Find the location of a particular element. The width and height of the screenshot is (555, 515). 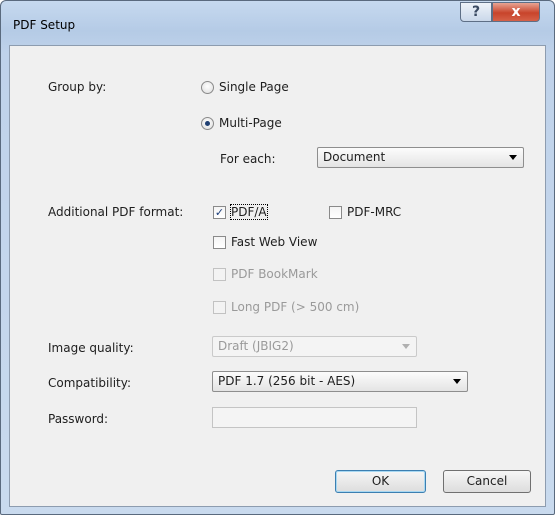

group-by-label: Group by: is located at coordinates (77, 87).